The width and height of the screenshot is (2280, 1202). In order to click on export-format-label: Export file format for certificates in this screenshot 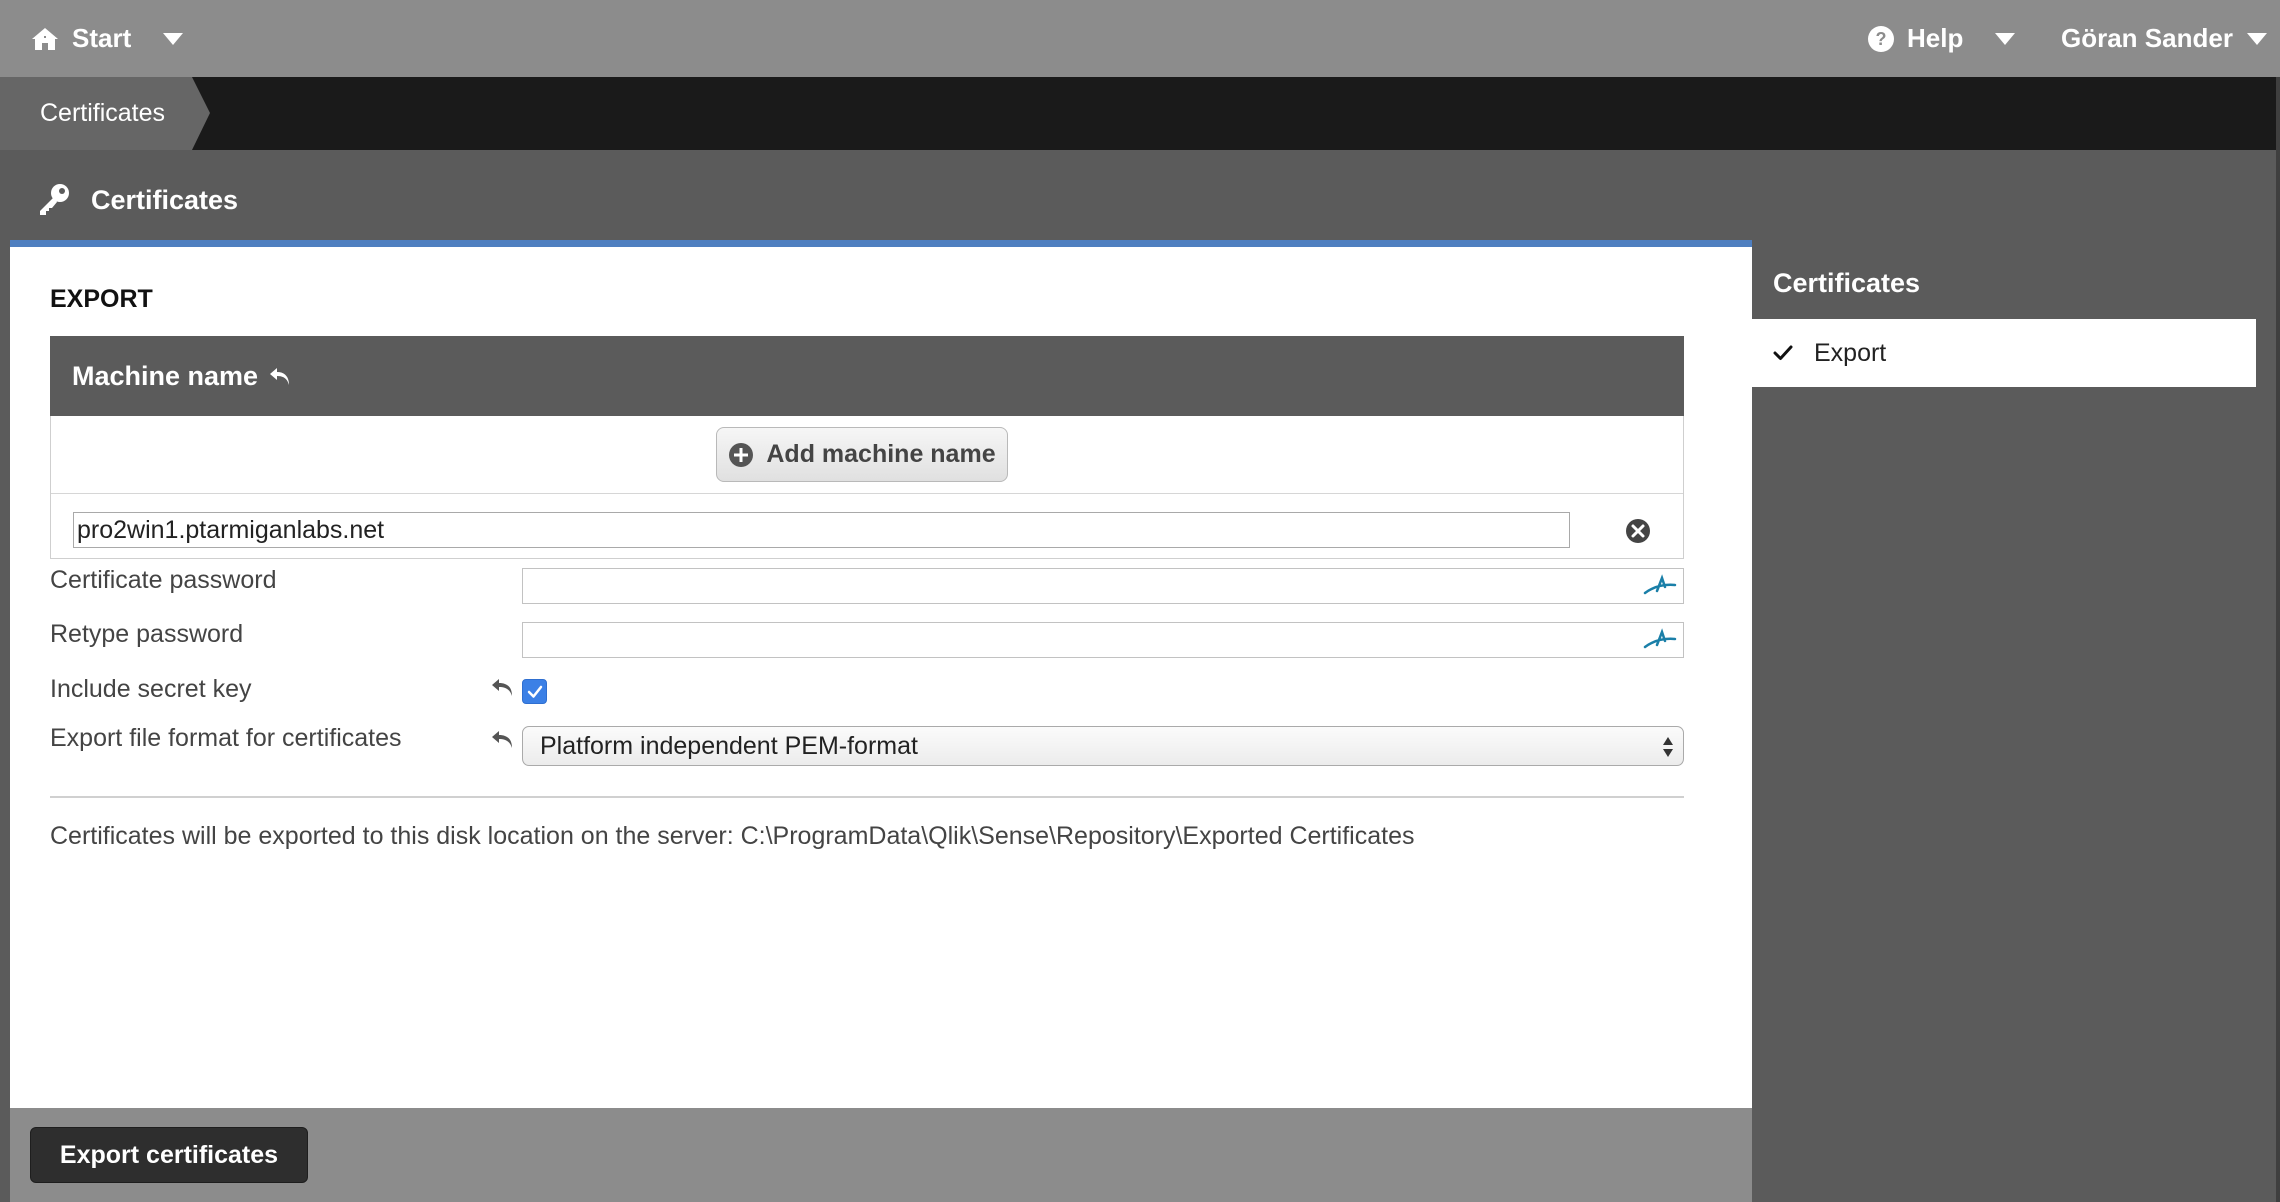, I will do `click(226, 738)`.